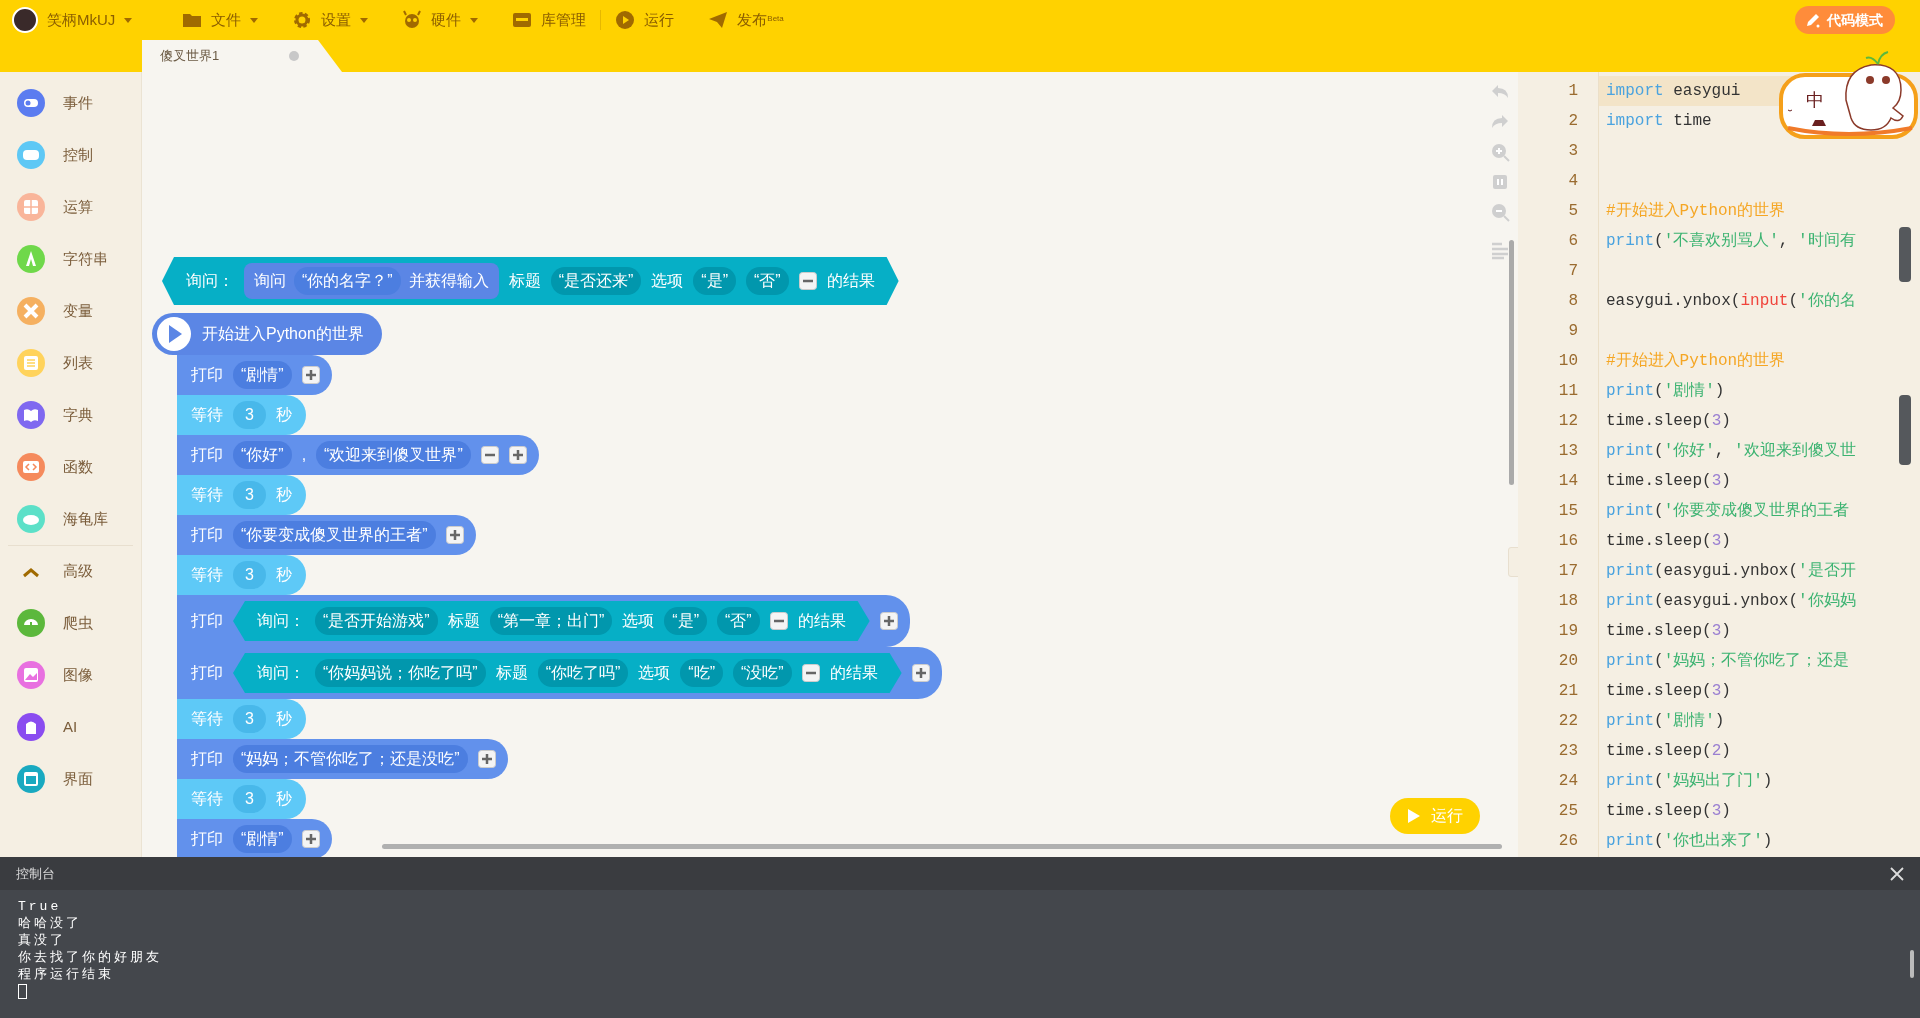  Describe the element at coordinates (207, 719) in the screenshot. I see `block-label: 等待` at that location.